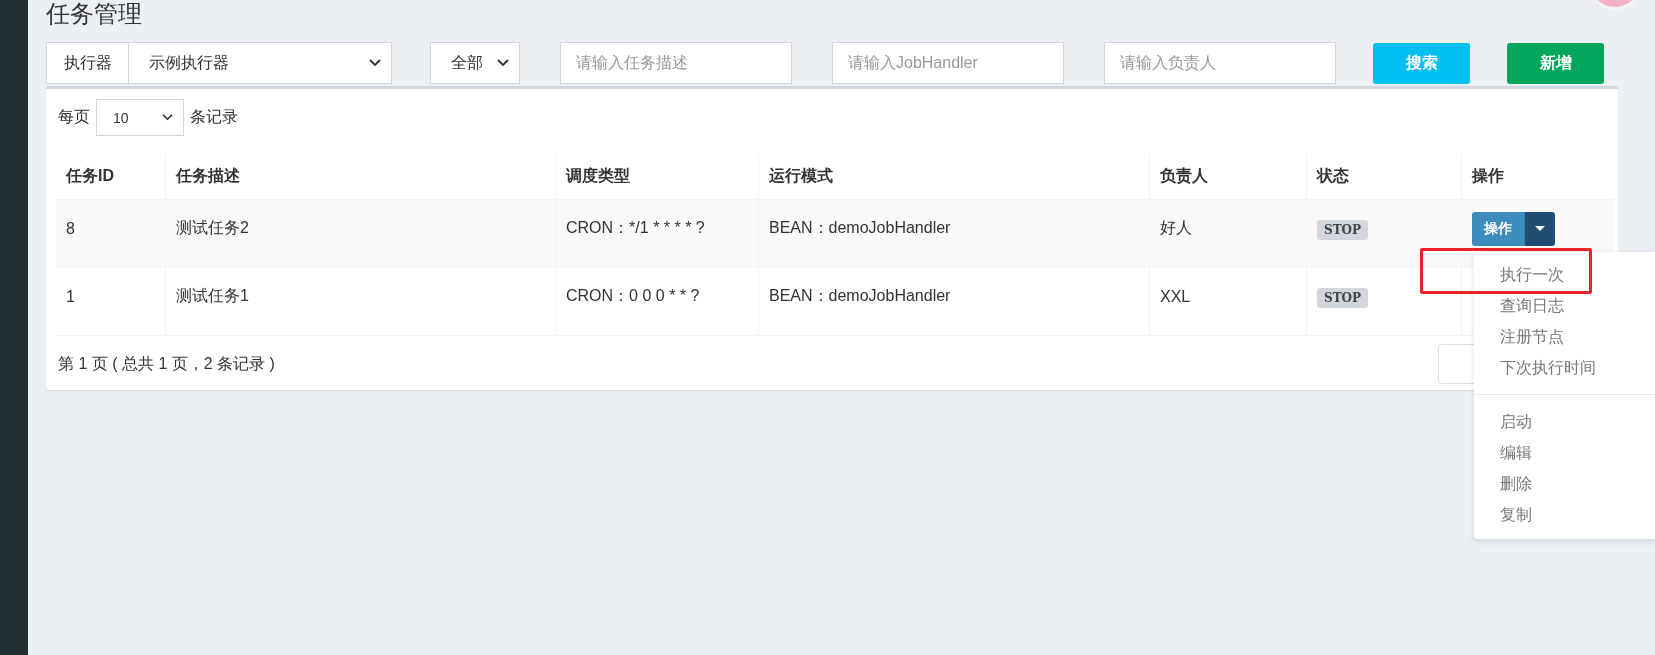 The width and height of the screenshot is (1655, 655). Describe the element at coordinates (1220, 63) in the screenshot. I see `author-field: 请输入负责人` at that location.